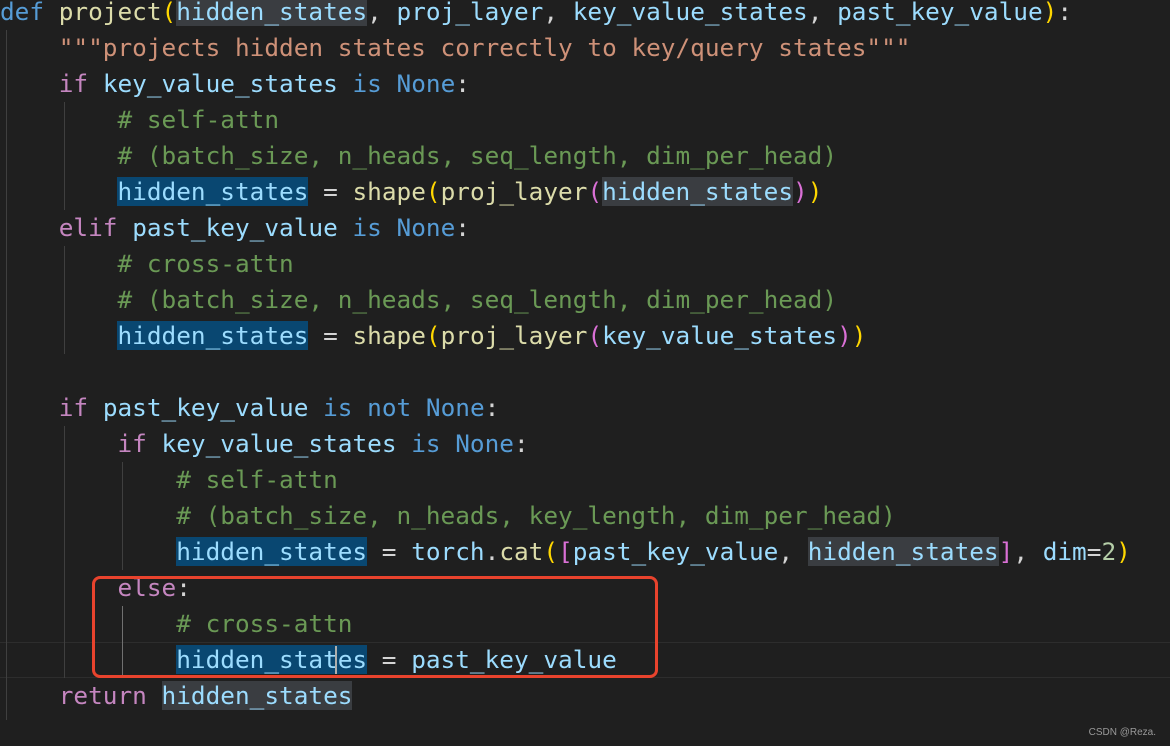  I want to click on watermark: CSDN @Reza., so click(1122, 732).